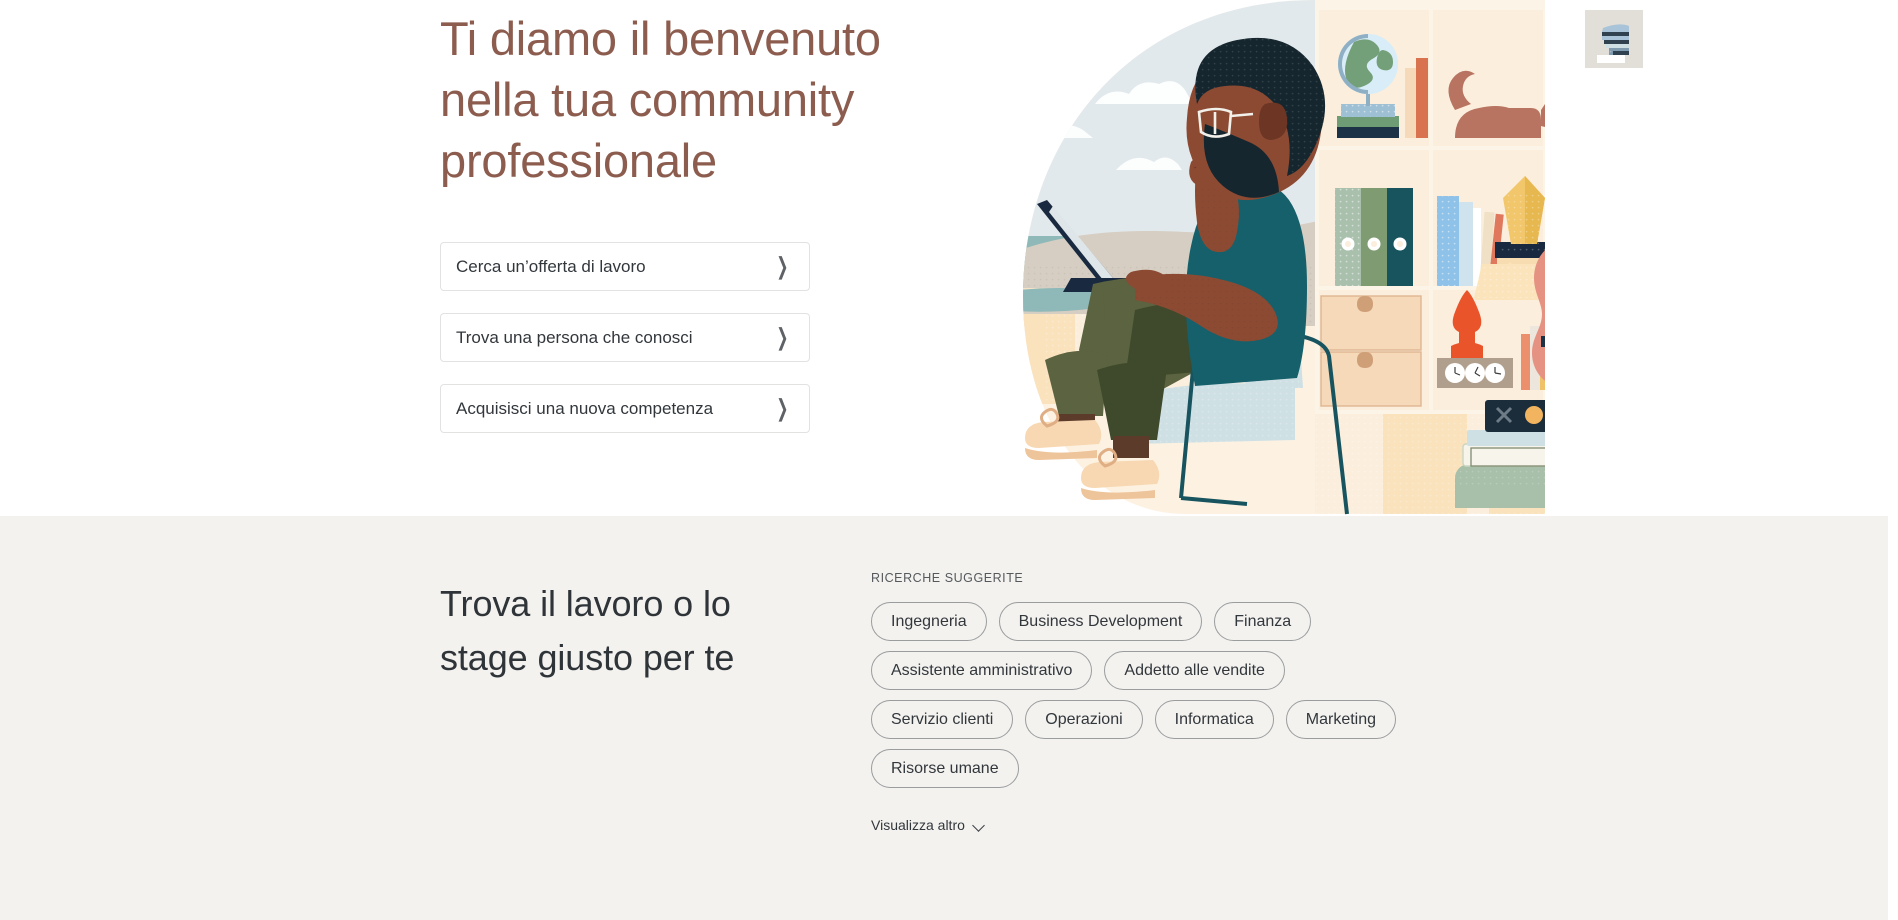 The width and height of the screenshot is (1898, 920). I want to click on chip-informatica: Informatica, so click(1214, 719).